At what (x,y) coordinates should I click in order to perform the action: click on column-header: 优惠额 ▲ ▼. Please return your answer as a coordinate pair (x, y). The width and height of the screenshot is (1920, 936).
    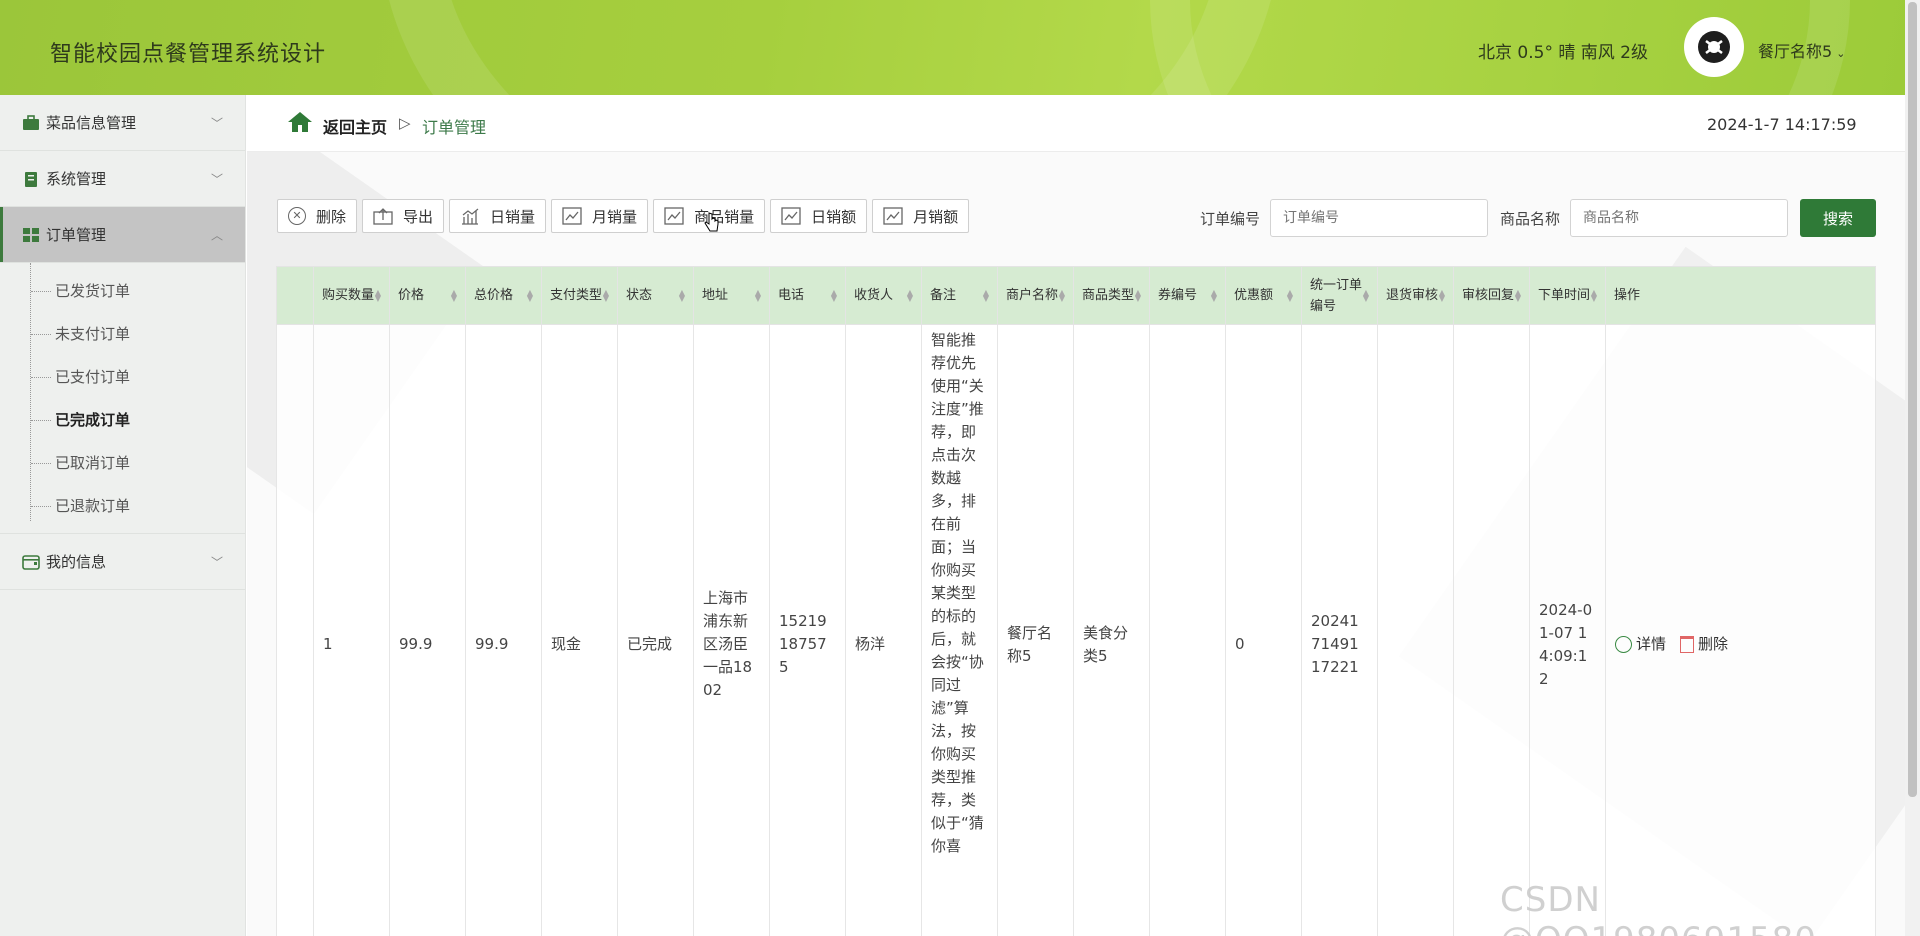
    Looking at the image, I should click on (1263, 295).